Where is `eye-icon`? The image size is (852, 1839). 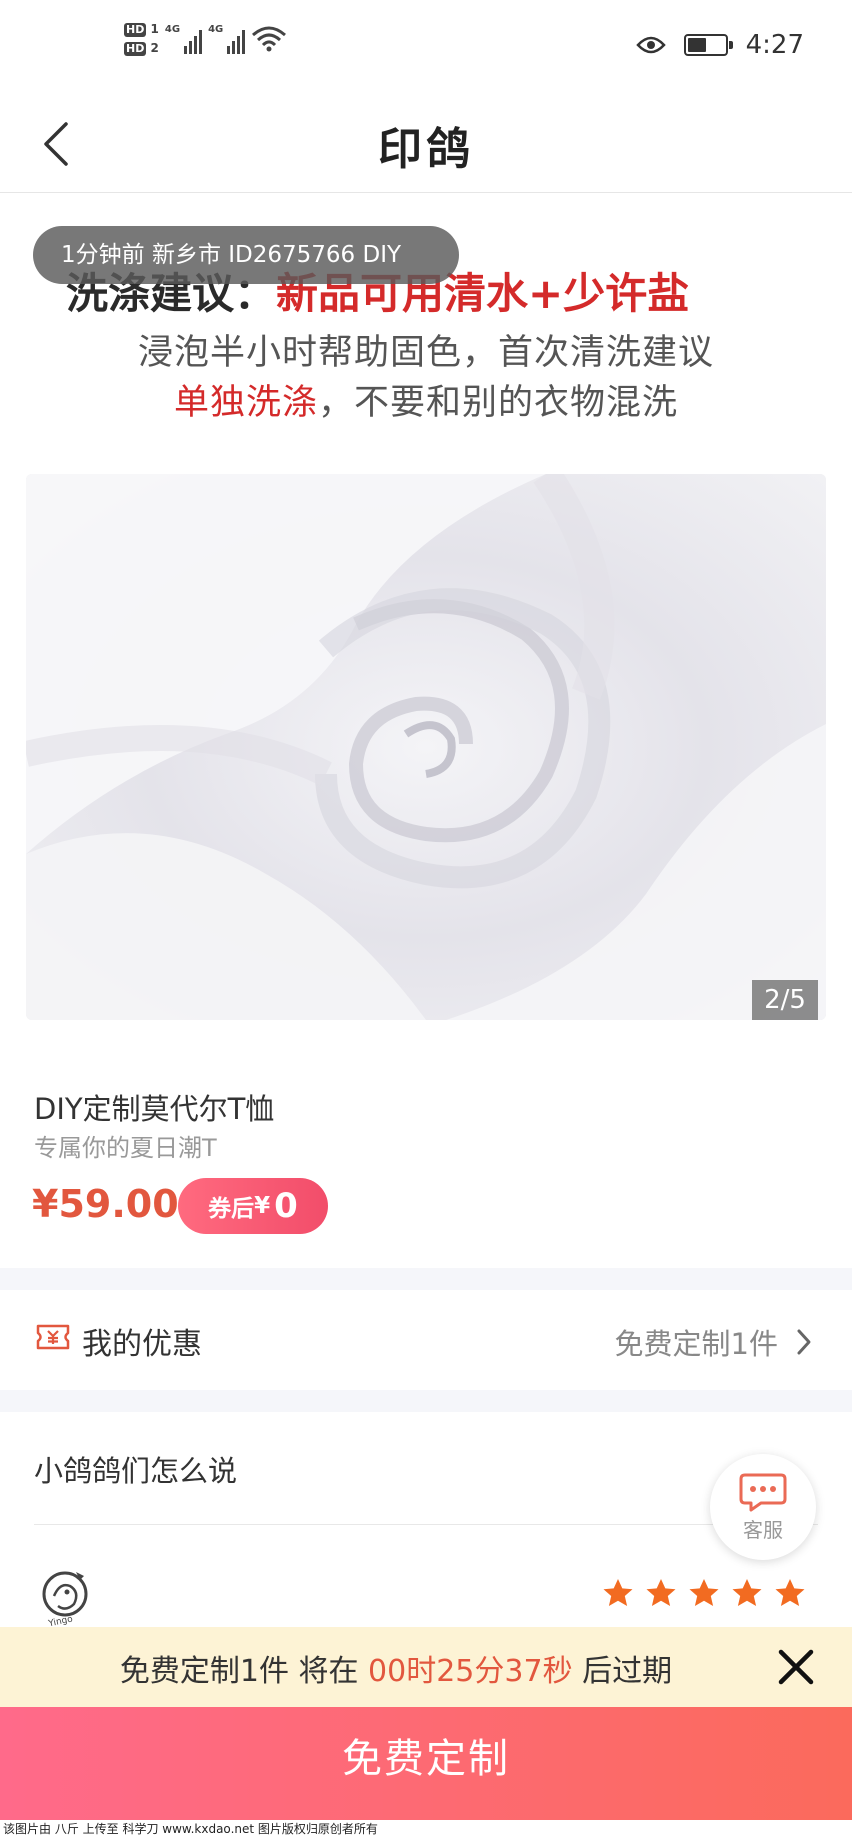 eye-icon is located at coordinates (650, 45).